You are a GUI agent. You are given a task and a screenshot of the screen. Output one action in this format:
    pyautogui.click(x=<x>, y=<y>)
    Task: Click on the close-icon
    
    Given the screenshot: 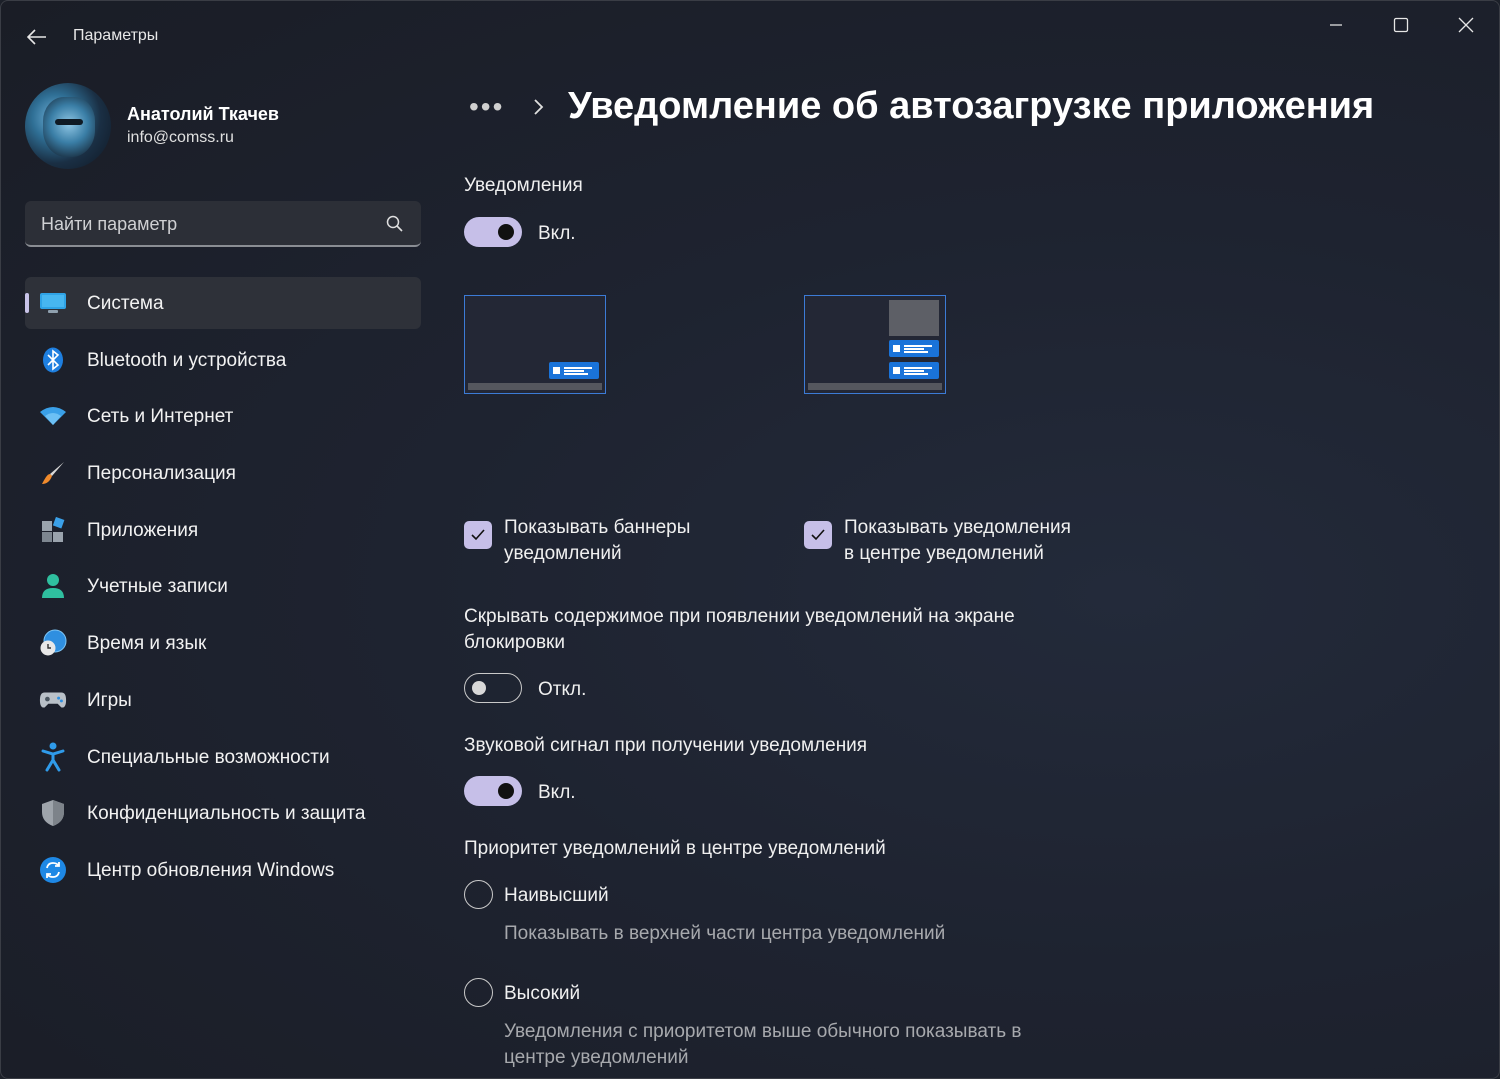 What is the action you would take?
    pyautogui.click(x=1466, y=25)
    